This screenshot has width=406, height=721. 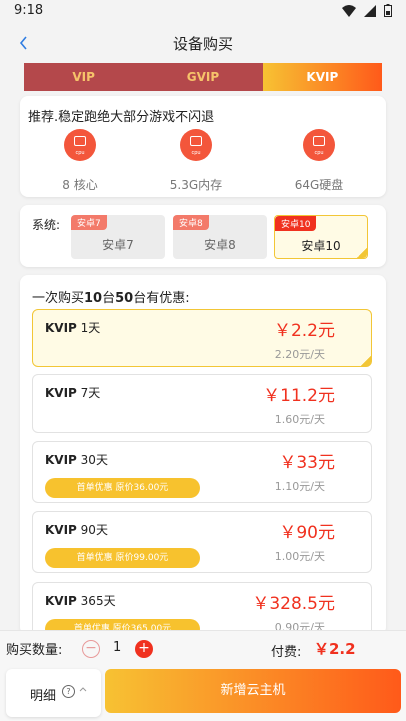 I want to click on system-option-label: 安卓7, so click(x=118, y=245).